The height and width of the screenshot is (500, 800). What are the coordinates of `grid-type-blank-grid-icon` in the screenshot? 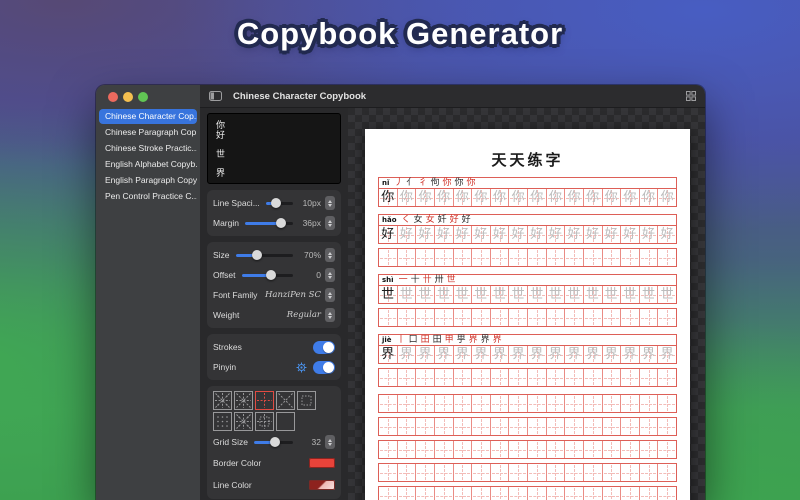 It's located at (285, 421).